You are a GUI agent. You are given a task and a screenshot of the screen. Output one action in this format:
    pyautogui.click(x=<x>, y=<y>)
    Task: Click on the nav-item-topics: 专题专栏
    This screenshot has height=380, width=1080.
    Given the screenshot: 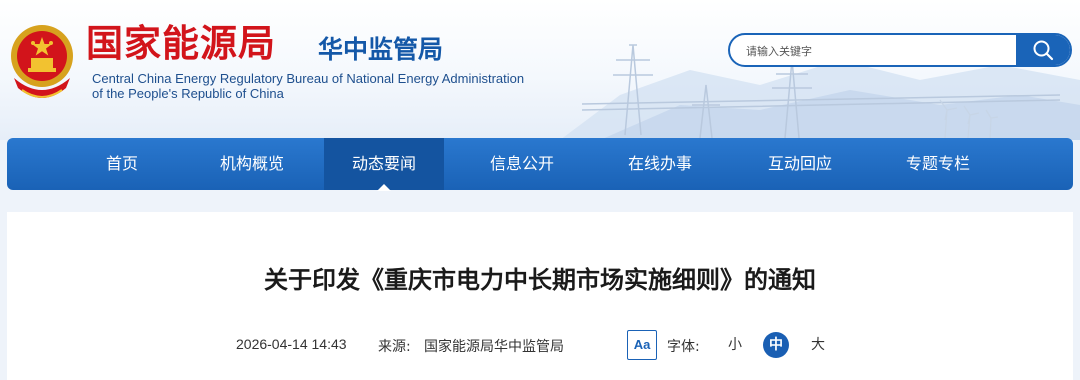 What is the action you would take?
    pyautogui.click(x=938, y=164)
    